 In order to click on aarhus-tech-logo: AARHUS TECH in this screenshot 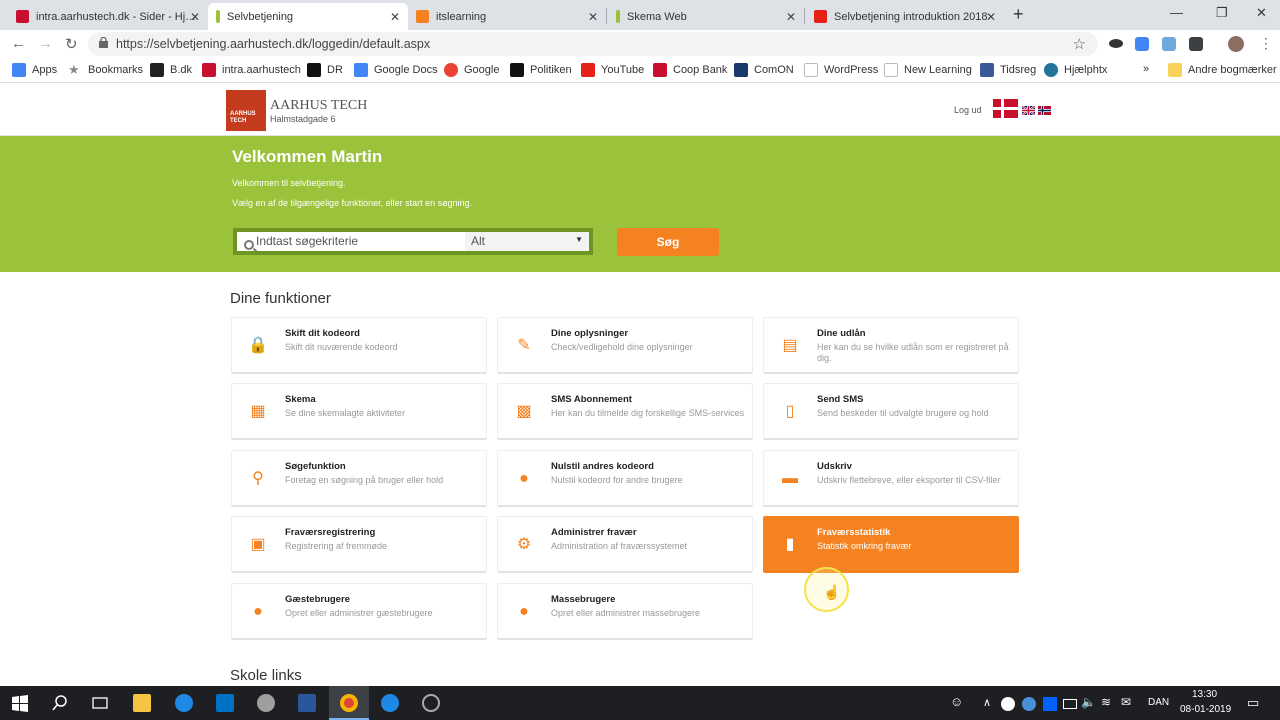, I will do `click(246, 110)`.